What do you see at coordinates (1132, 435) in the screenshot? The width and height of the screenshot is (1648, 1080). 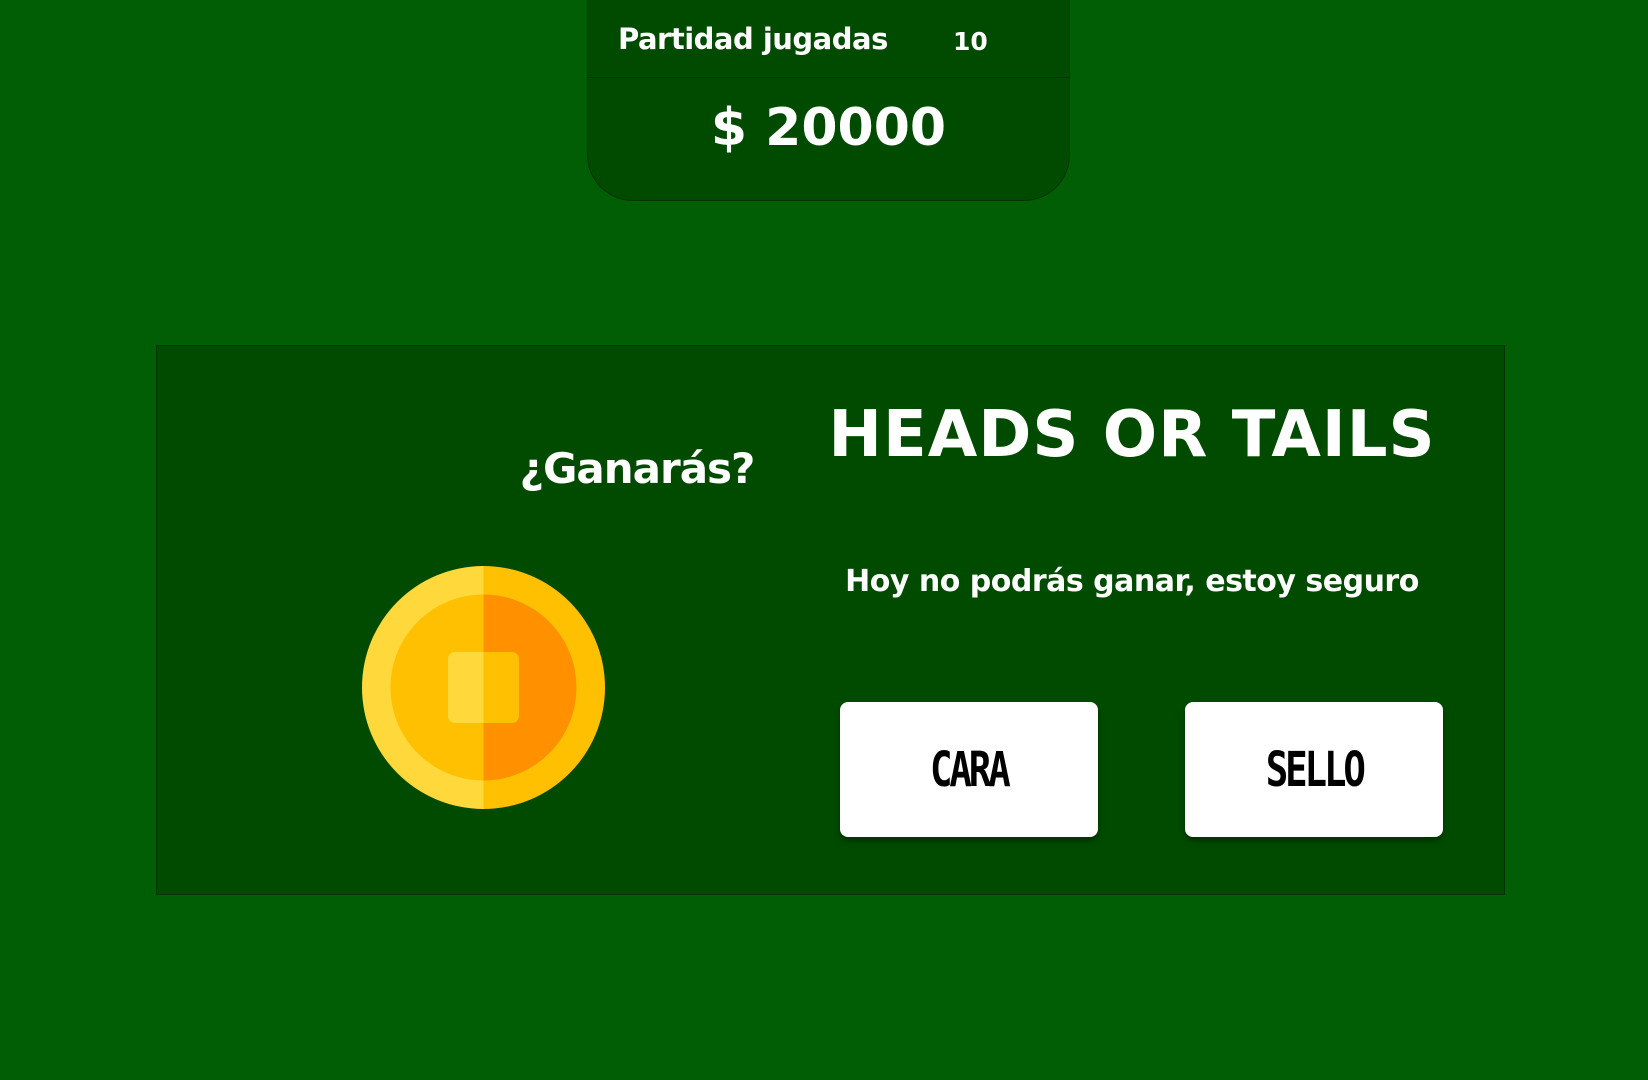 I see `game-title: HEADS OR TAILS` at bounding box center [1132, 435].